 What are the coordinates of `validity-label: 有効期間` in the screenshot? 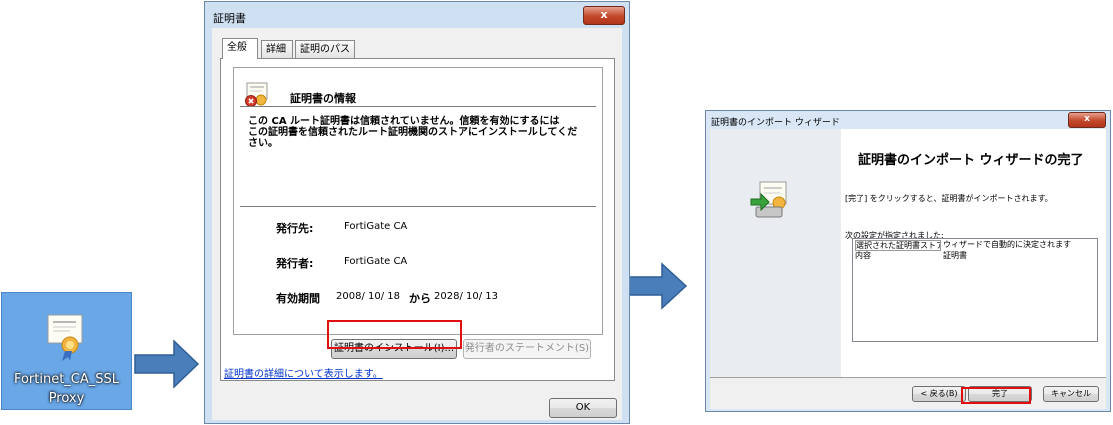 It's located at (298, 298).